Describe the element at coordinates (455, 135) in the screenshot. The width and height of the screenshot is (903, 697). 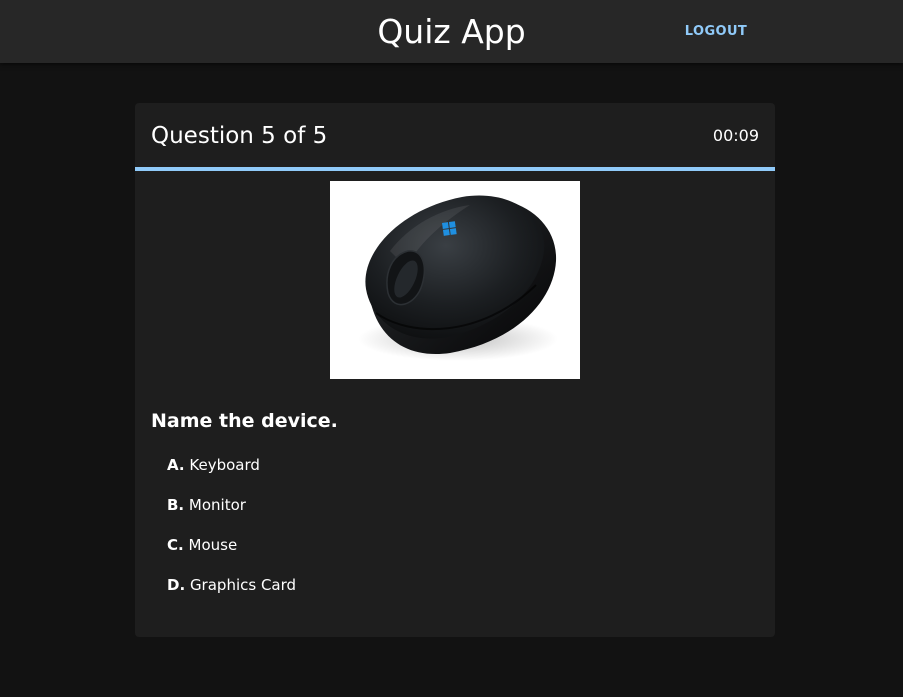
I see `question-header: Question 5 of 5 00:09` at that location.